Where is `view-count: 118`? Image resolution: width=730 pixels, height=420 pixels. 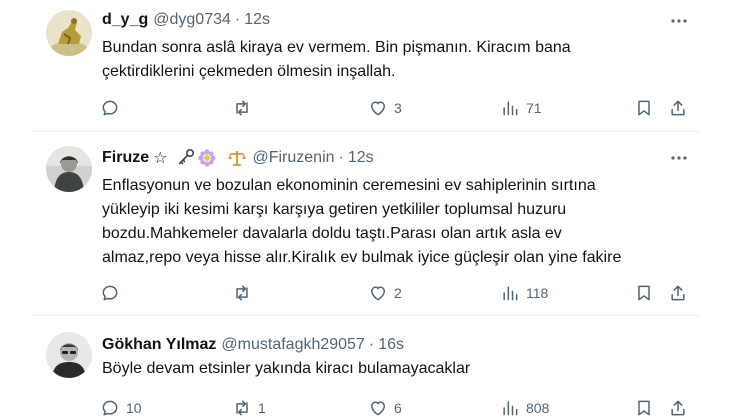
view-count: 118 is located at coordinates (537, 293).